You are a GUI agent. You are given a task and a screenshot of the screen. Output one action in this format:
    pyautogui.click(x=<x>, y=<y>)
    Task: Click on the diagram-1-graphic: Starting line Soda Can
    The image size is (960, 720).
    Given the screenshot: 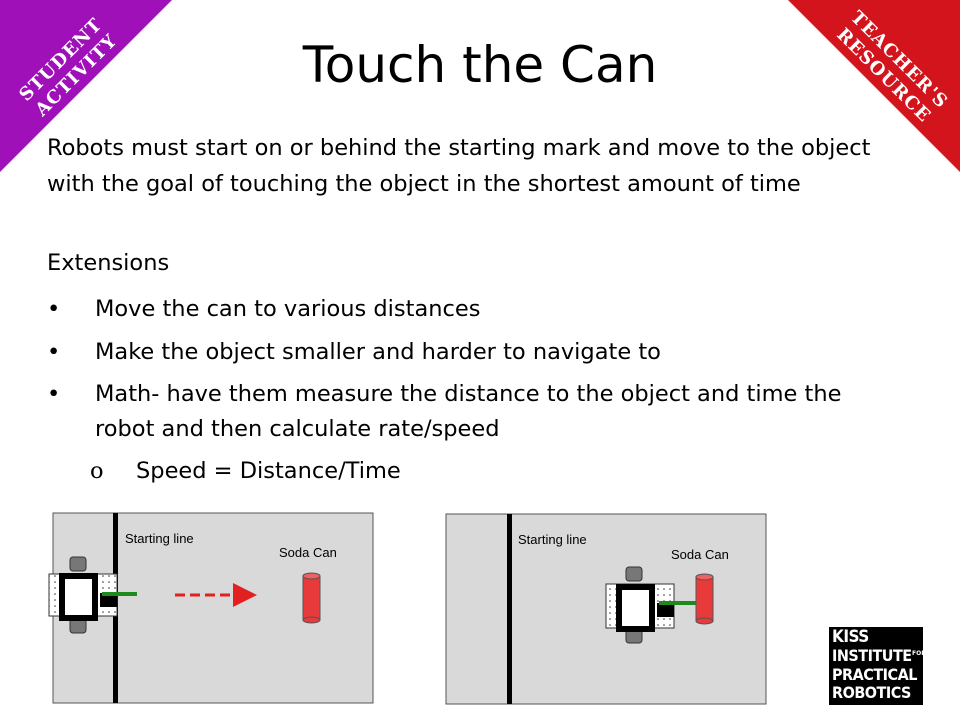 What is the action you would take?
    pyautogui.click(x=211, y=608)
    